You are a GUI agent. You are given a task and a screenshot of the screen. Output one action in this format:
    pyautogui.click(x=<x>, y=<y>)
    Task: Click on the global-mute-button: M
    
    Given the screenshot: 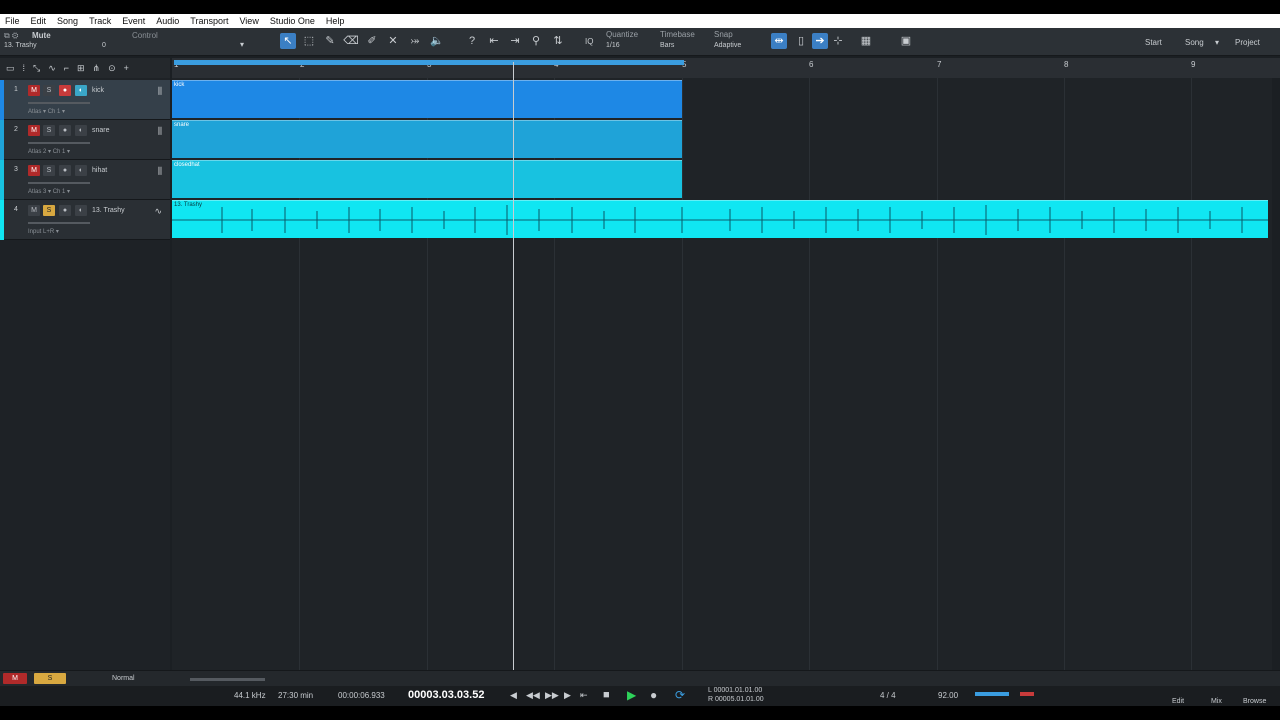 What is the action you would take?
    pyautogui.click(x=15, y=678)
    